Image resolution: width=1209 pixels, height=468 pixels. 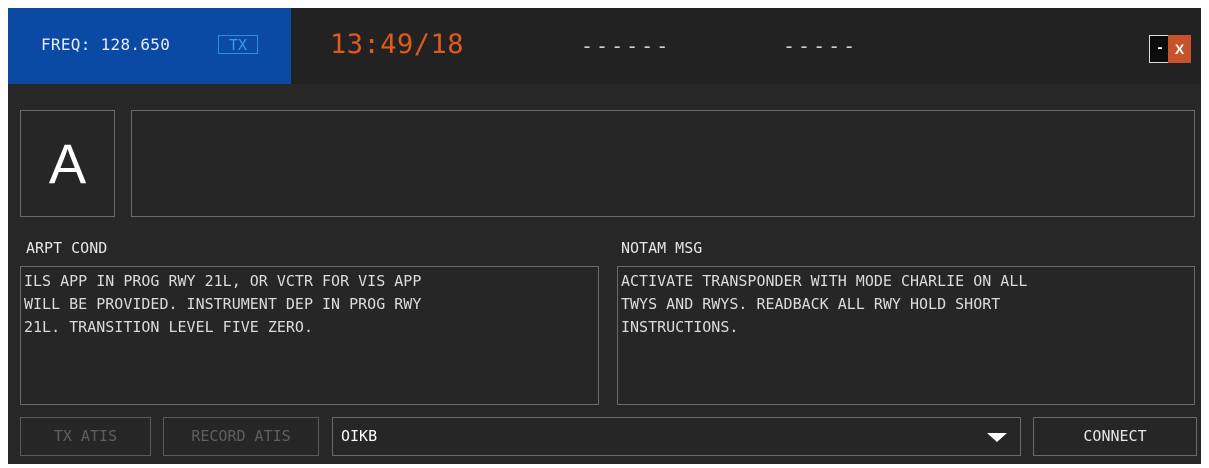 I want to click on close-button: X, so click(x=1179, y=49).